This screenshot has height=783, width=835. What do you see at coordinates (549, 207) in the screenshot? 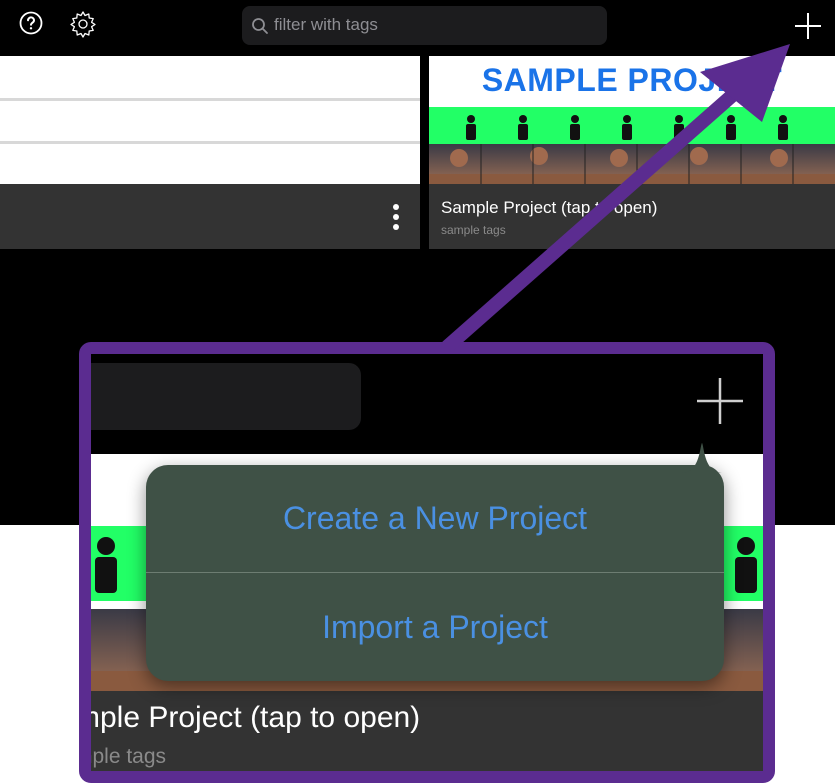
I see `project-title: Sample Project (tap to open)` at bounding box center [549, 207].